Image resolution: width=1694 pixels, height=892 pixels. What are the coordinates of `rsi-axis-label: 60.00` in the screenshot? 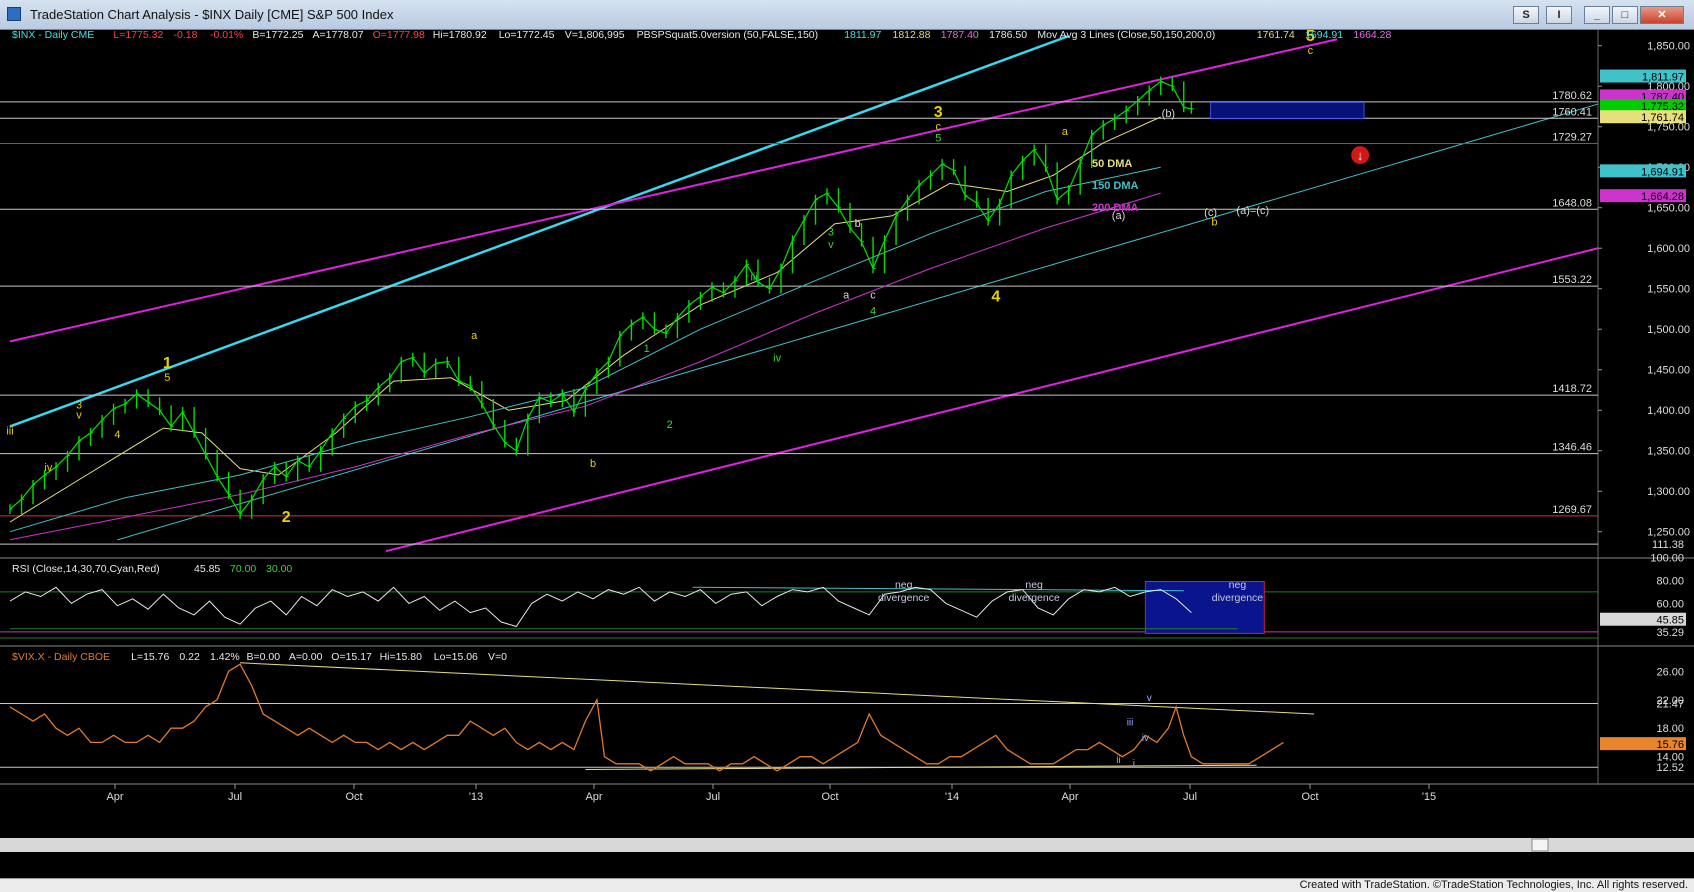 It's located at (1670, 604).